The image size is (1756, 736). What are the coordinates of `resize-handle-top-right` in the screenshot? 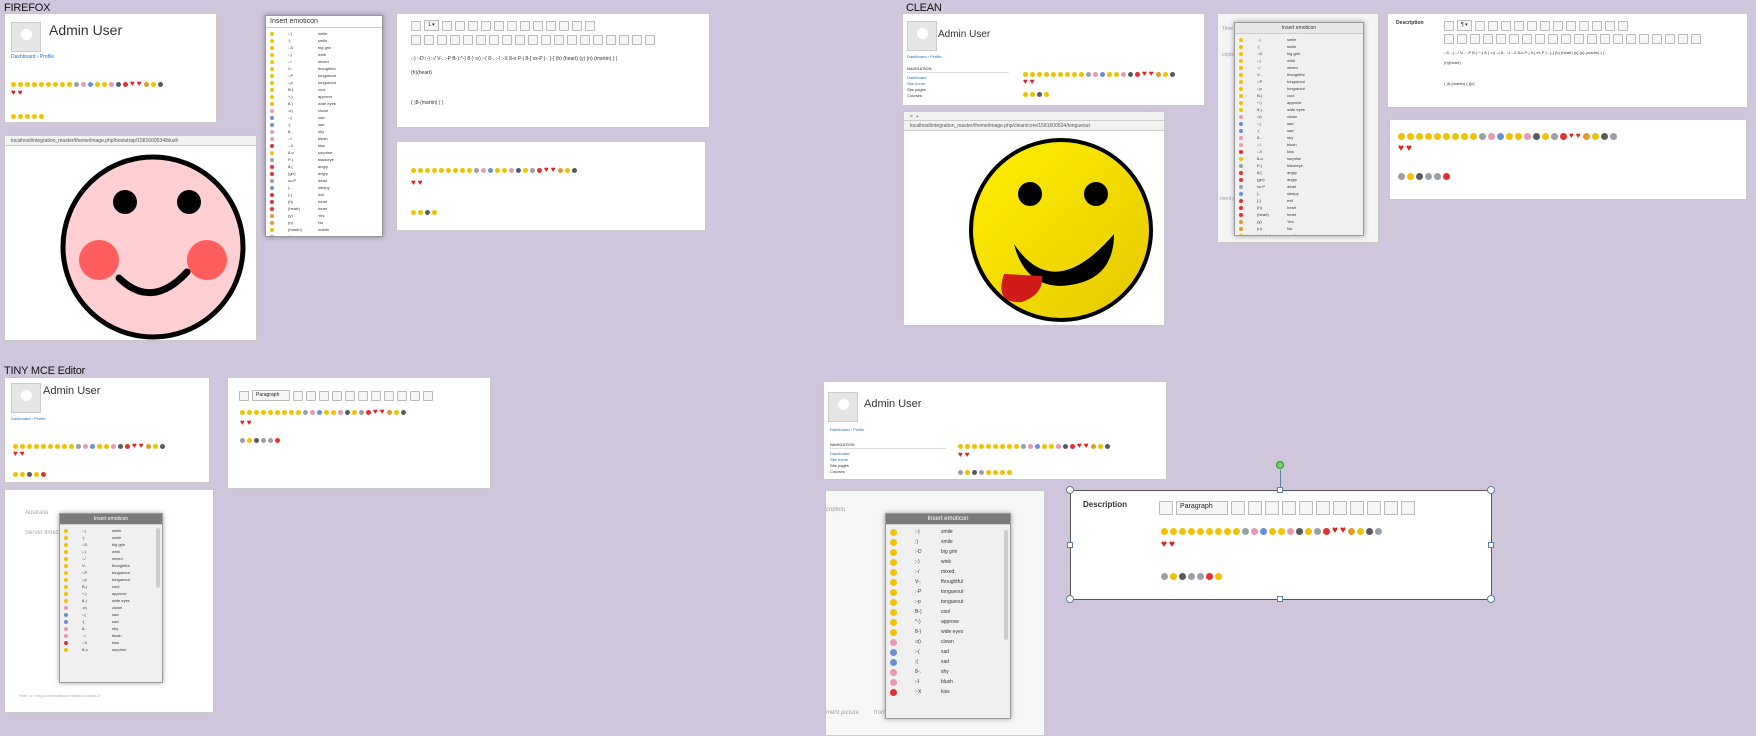 It's located at (1491, 490).